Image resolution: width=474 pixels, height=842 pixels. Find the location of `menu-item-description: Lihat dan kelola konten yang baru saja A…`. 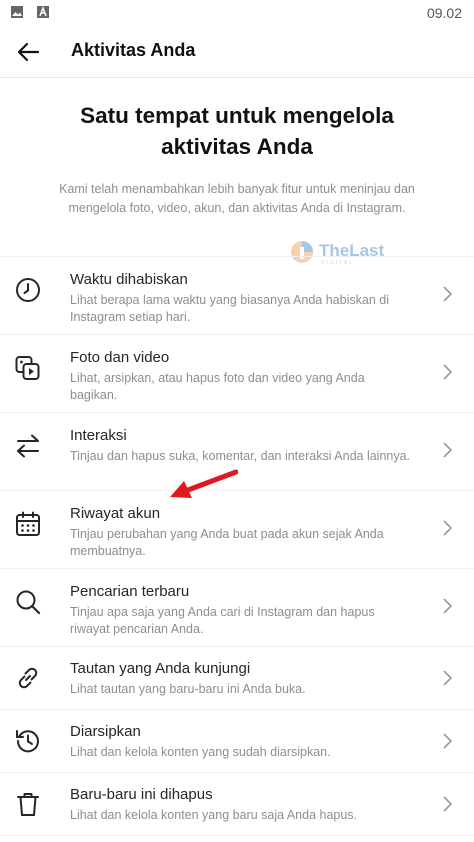

menu-item-description: Lihat dan kelola konten yang baru saja A… is located at coordinates (214, 815).